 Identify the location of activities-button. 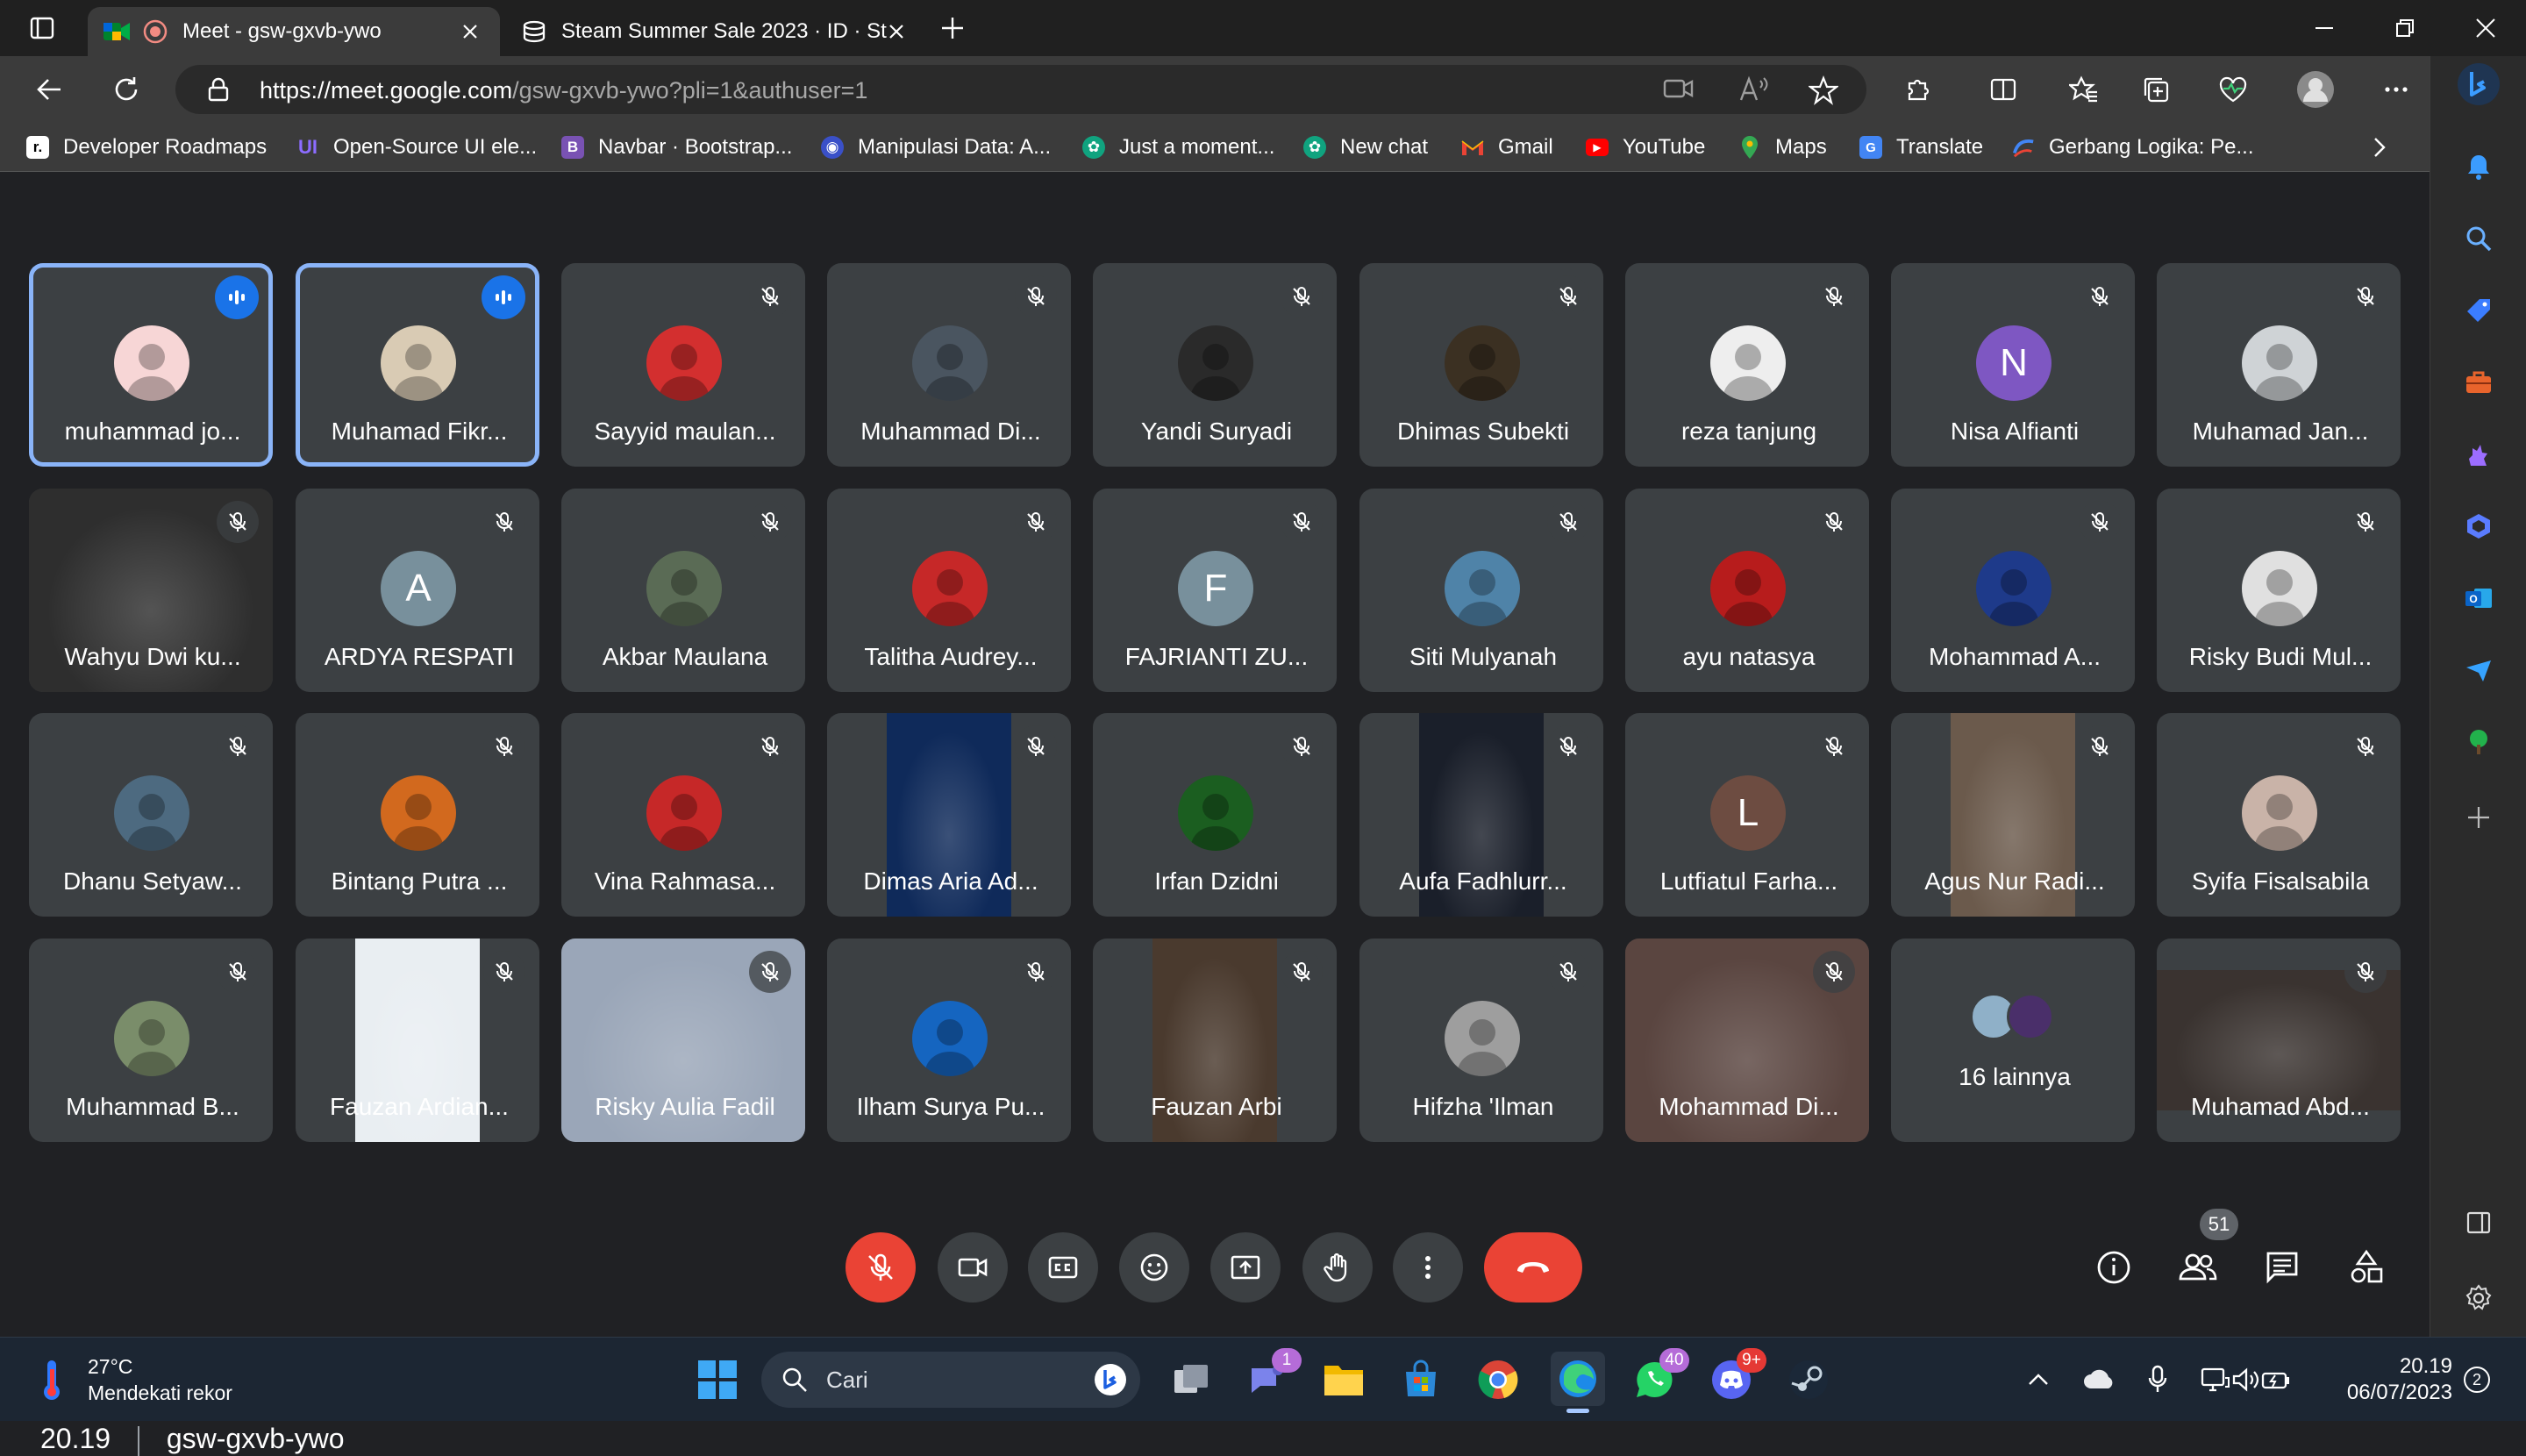
(2366, 1267).